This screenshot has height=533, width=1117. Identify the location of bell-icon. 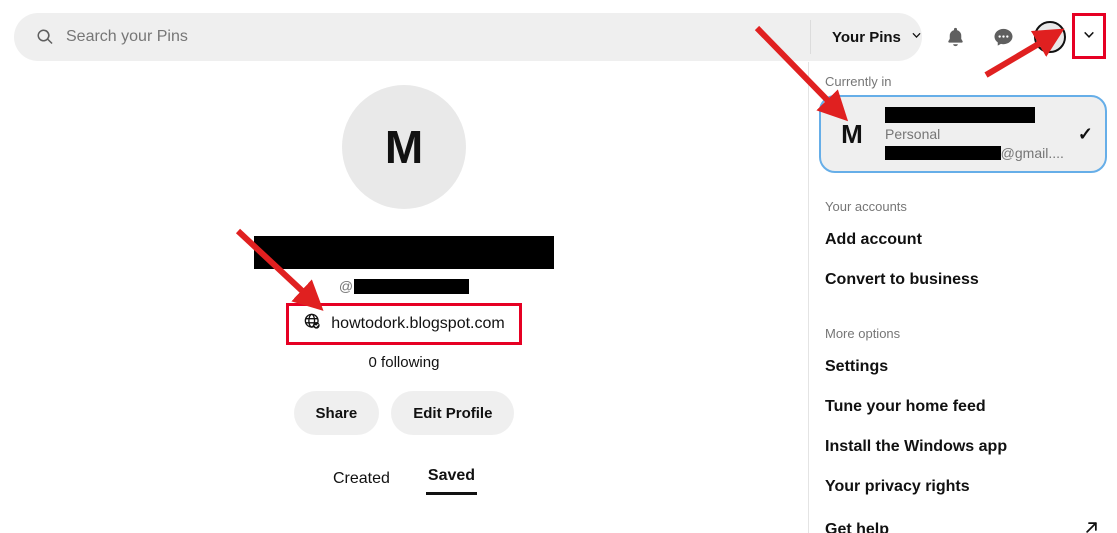
(955, 39).